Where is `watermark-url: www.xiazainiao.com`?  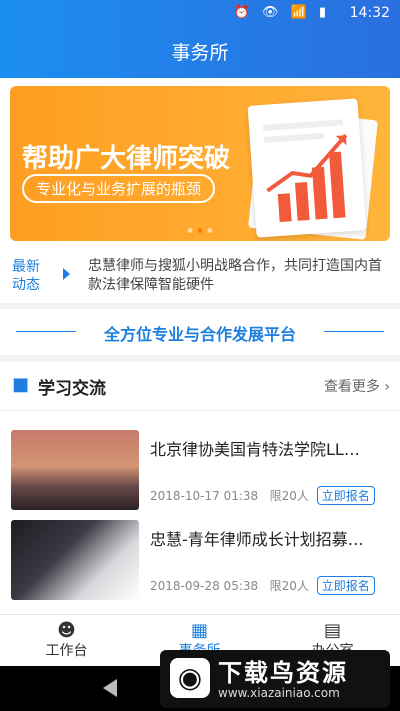
watermark-url: www.xiazainiao.com is located at coordinates (279, 693).